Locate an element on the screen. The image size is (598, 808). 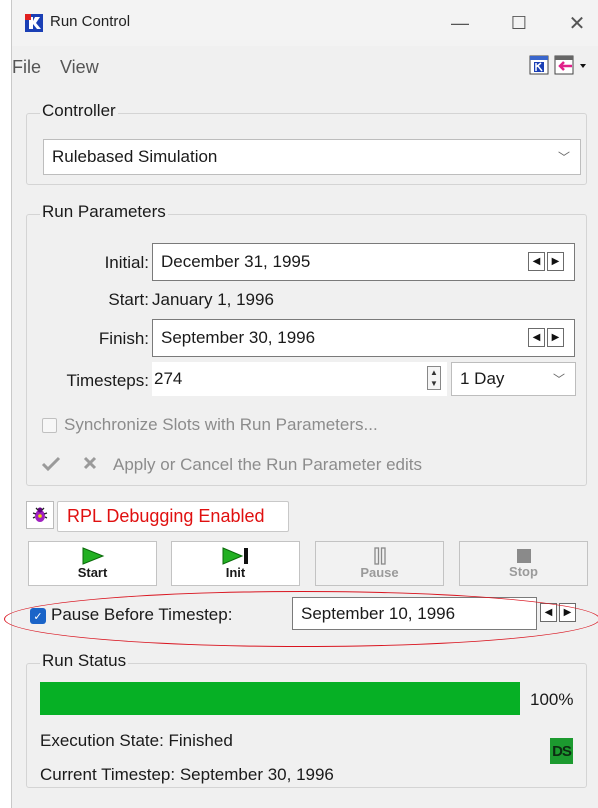
timesteps-value: 274 is located at coordinates (168, 378).